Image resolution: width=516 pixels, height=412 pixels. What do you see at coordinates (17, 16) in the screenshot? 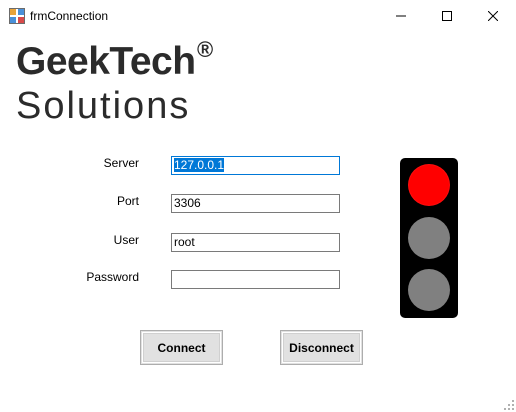
I see `app-icon` at bounding box center [17, 16].